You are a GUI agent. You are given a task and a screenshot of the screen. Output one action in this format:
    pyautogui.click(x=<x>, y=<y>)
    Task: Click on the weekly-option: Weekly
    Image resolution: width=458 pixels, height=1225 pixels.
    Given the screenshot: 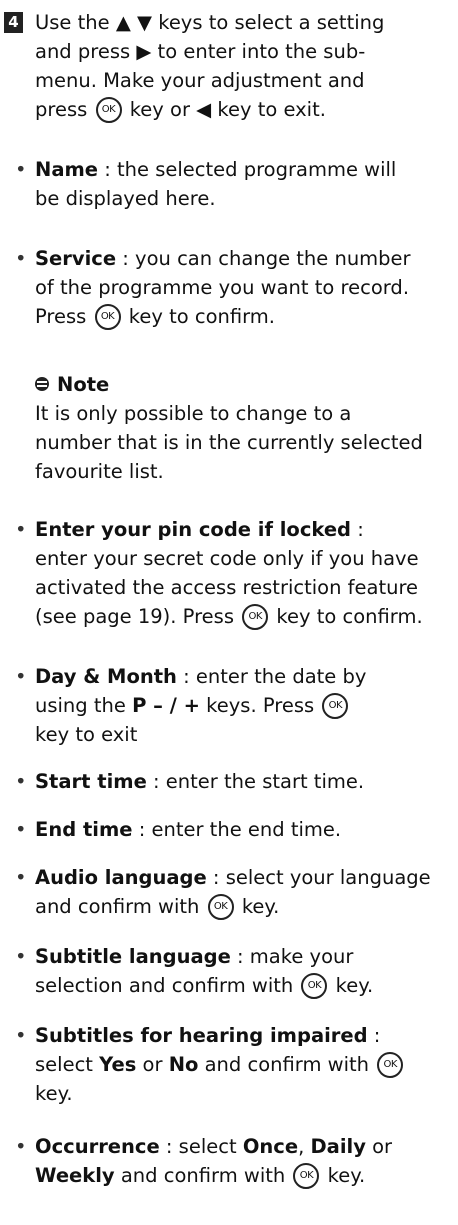 What is the action you would take?
    pyautogui.click(x=75, y=1175)
    